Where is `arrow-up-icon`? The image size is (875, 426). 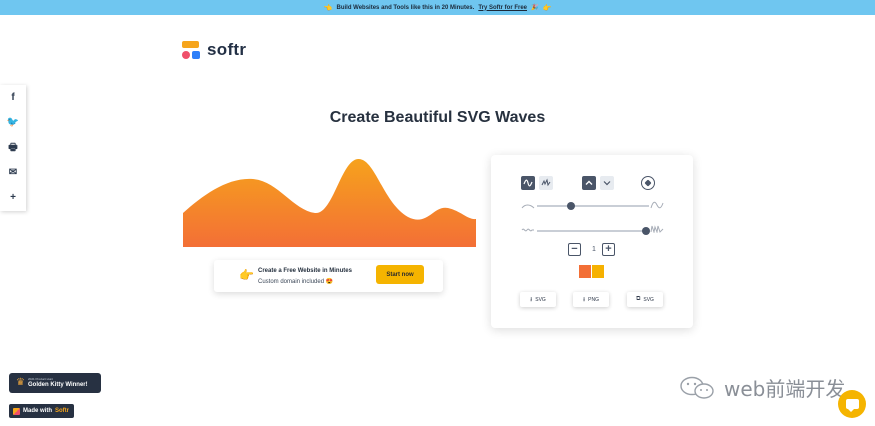
arrow-up-icon is located at coordinates (589, 183).